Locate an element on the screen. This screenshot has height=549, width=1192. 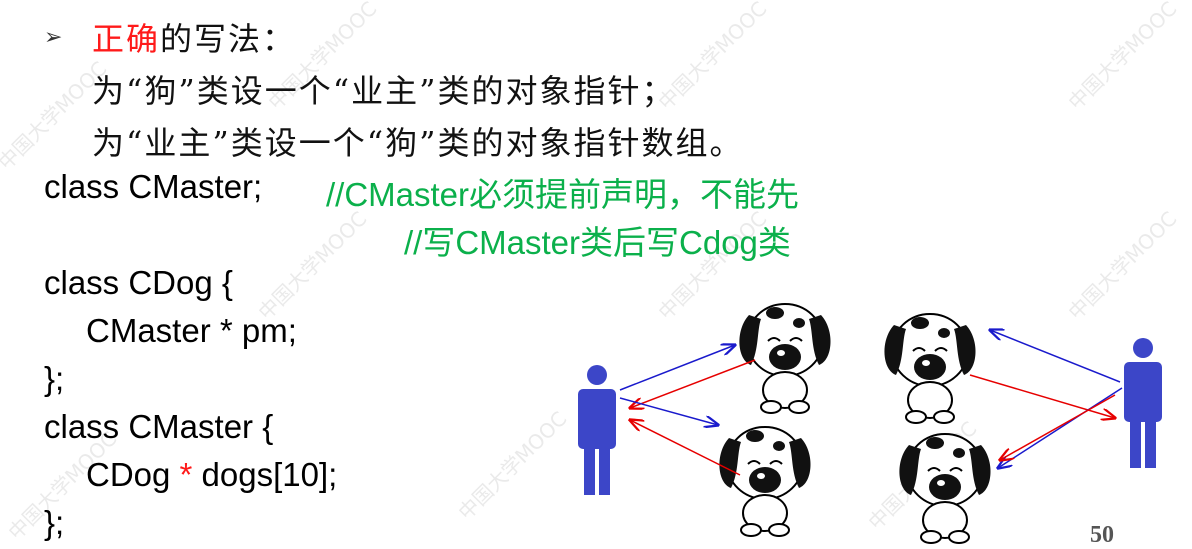
code-member-dogs: CDog * dogs[10]; is located at coordinates (211, 475).